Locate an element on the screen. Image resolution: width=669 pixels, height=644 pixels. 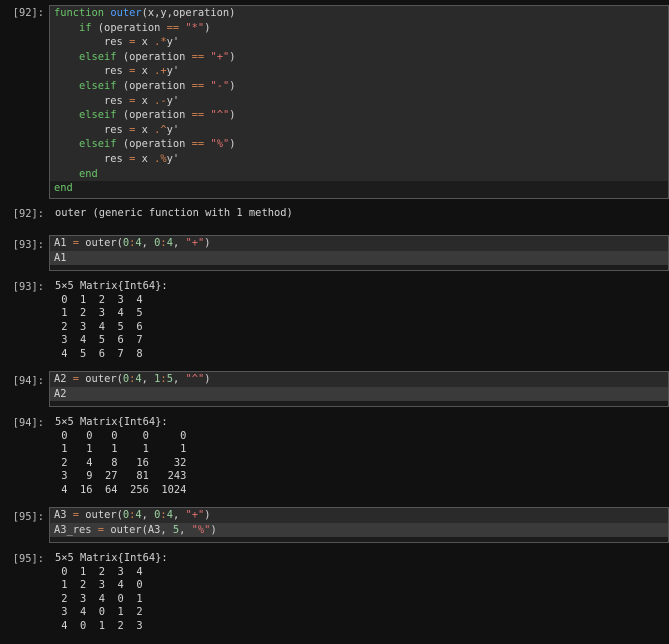
output-line: 1 2 3 4 0 is located at coordinates (99, 585).